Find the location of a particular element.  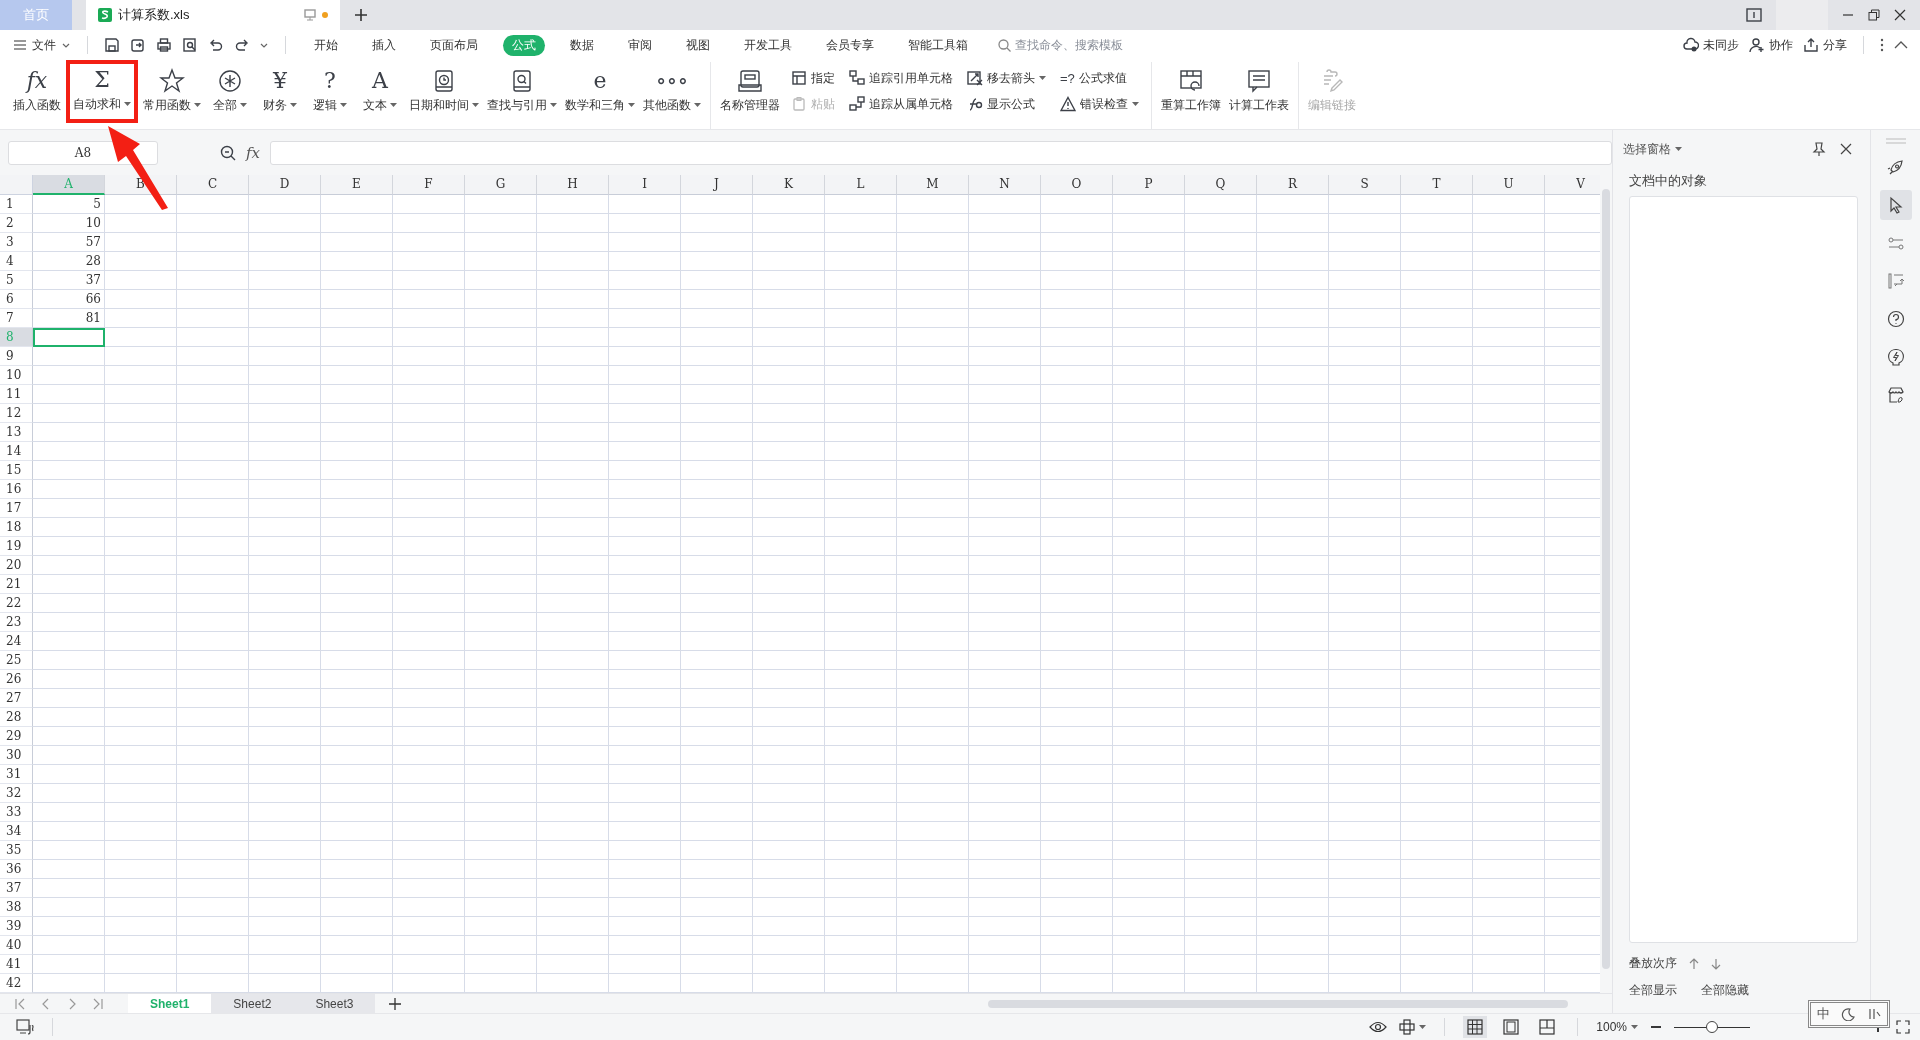

ime-toolbar: 中 is located at coordinates (1849, 1014).